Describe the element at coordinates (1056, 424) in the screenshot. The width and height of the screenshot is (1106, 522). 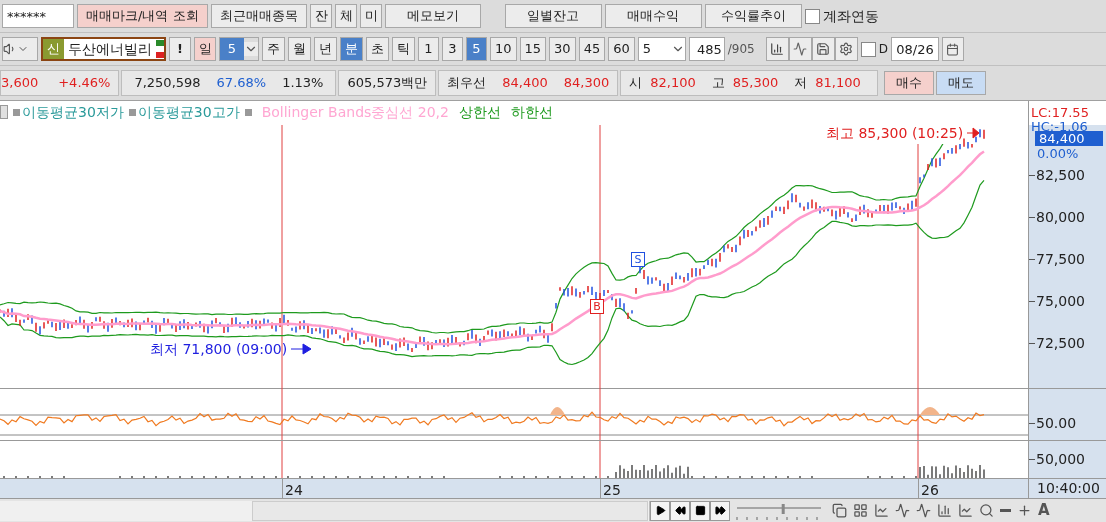
I see `indicator-tick: 50.00` at that location.